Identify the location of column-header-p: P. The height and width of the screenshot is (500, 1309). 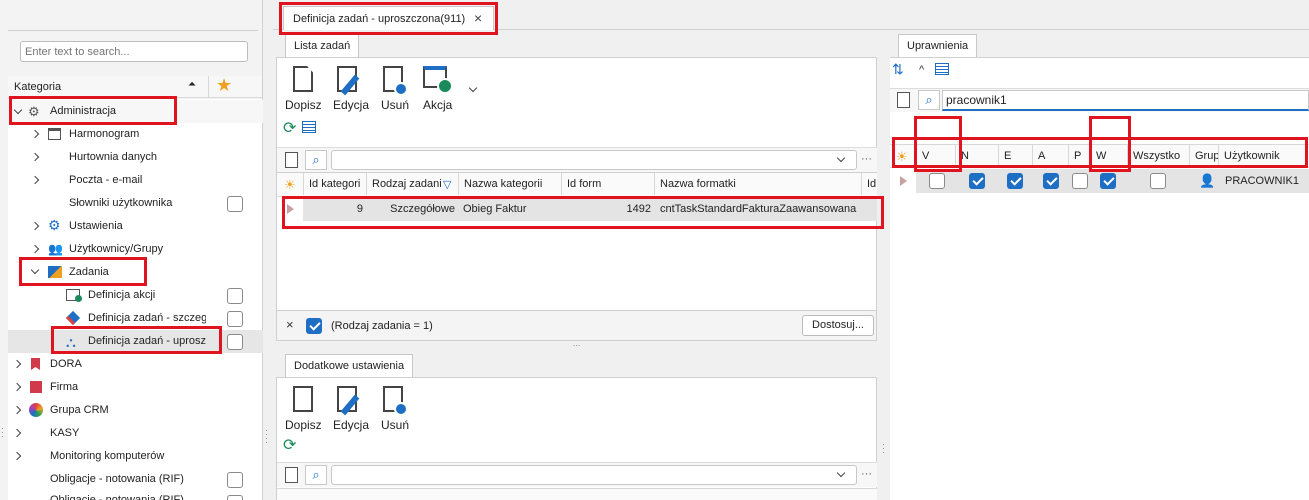
(1080, 156).